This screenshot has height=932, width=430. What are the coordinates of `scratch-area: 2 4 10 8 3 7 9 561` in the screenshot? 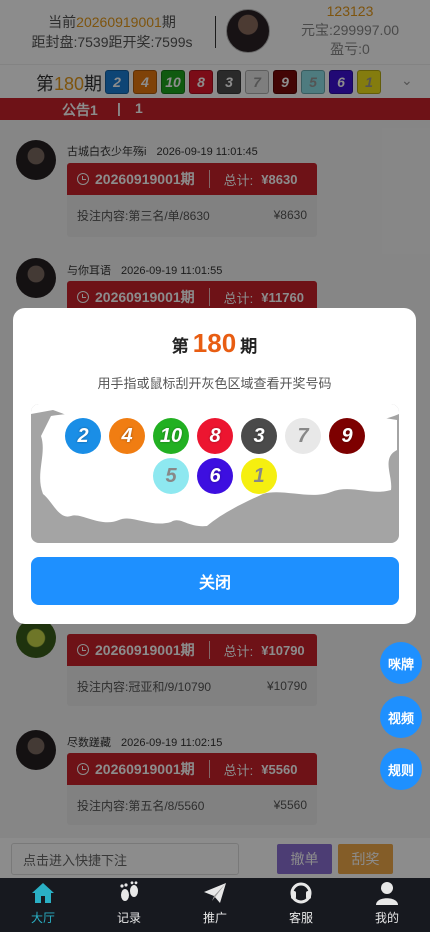 It's located at (215, 473).